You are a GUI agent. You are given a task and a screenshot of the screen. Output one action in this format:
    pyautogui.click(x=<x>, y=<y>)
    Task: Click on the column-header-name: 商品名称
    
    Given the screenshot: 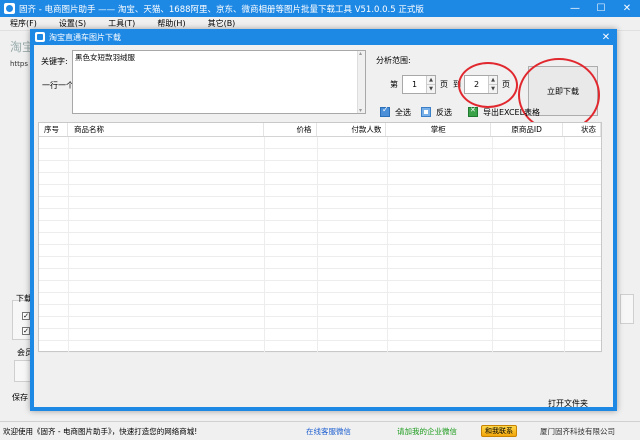 What is the action you would take?
    pyautogui.click(x=166, y=129)
    